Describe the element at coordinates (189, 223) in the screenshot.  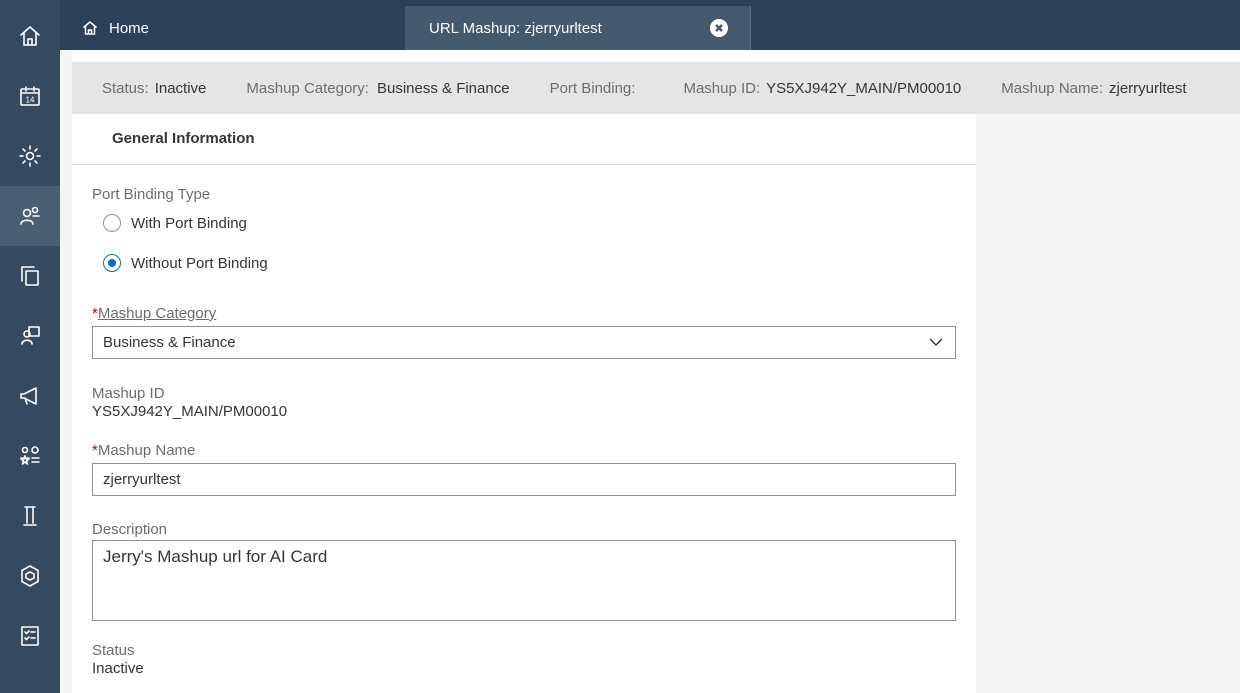
I see `radio-with-label: With Port Binding` at that location.